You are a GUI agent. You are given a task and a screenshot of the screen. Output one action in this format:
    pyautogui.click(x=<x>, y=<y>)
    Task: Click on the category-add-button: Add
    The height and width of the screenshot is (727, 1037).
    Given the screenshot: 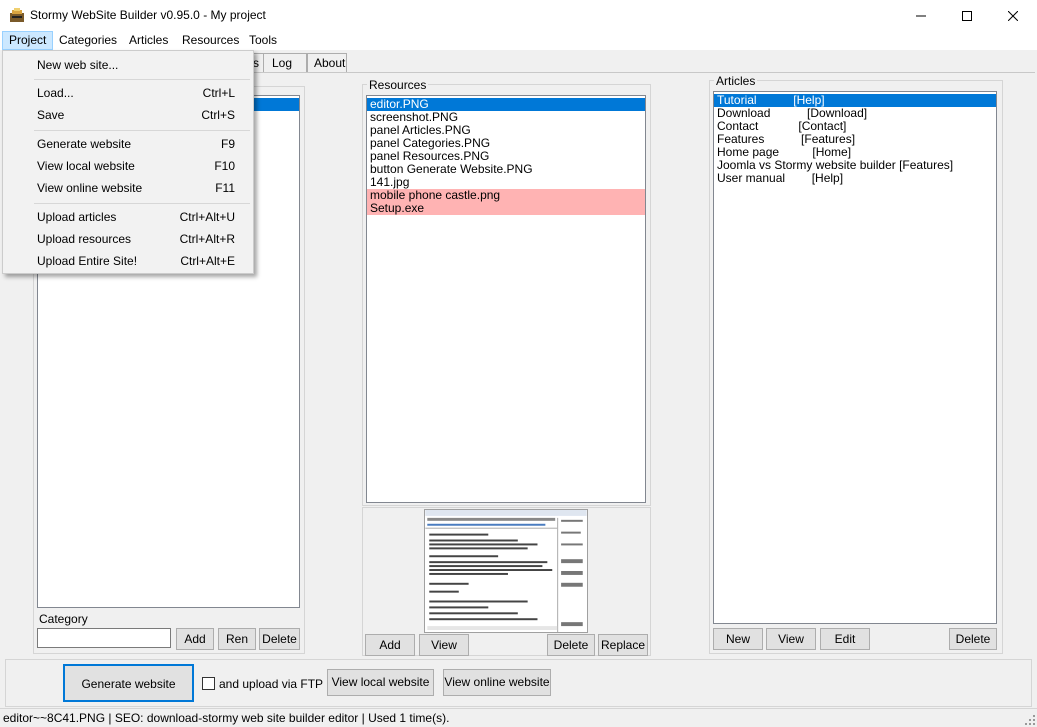 What is the action you would take?
    pyautogui.click(x=195, y=639)
    